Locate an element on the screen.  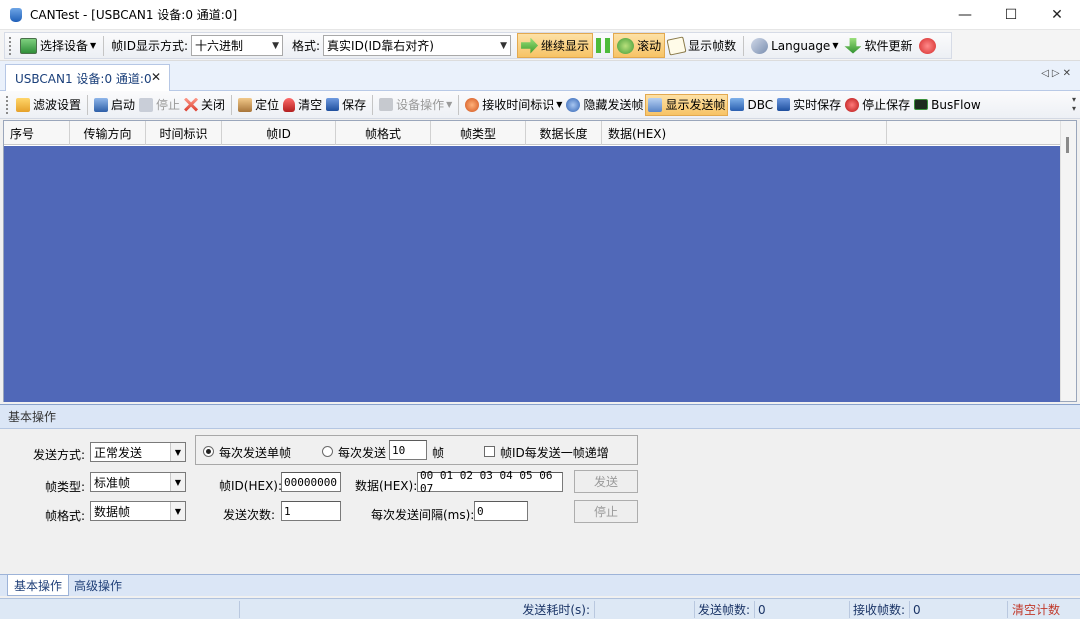
show-icon is located at coordinates (655, 104).